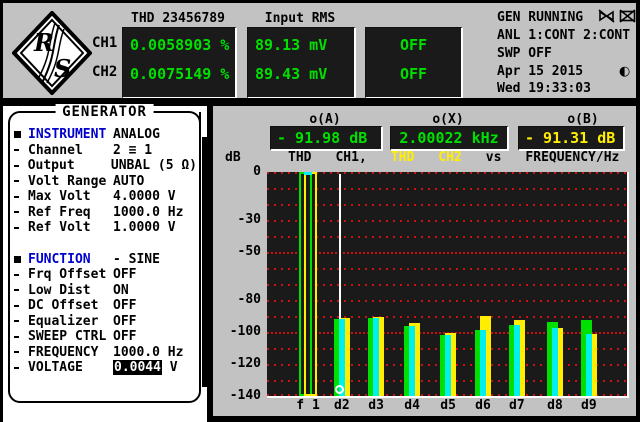 The height and width of the screenshot is (422, 640). I want to click on y-axis-tick-label: -80, so click(249, 299).